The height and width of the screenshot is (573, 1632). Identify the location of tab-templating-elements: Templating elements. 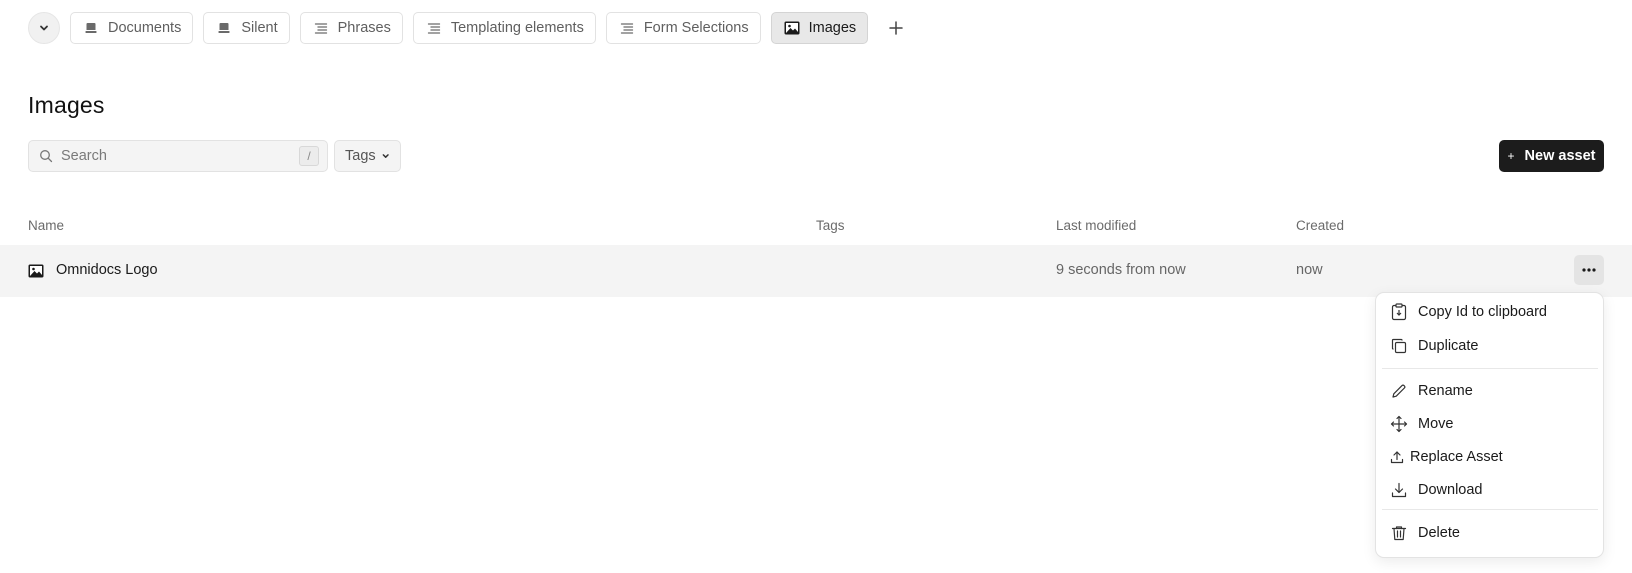
(504, 28).